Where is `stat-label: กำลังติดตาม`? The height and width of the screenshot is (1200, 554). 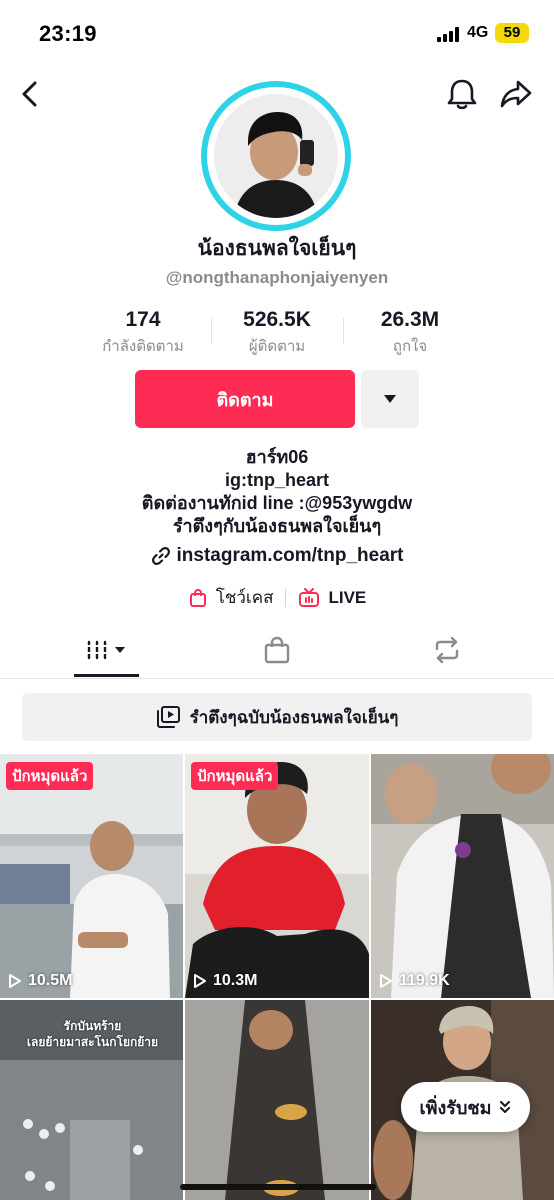 stat-label: กำลังติดตาม is located at coordinates (143, 346).